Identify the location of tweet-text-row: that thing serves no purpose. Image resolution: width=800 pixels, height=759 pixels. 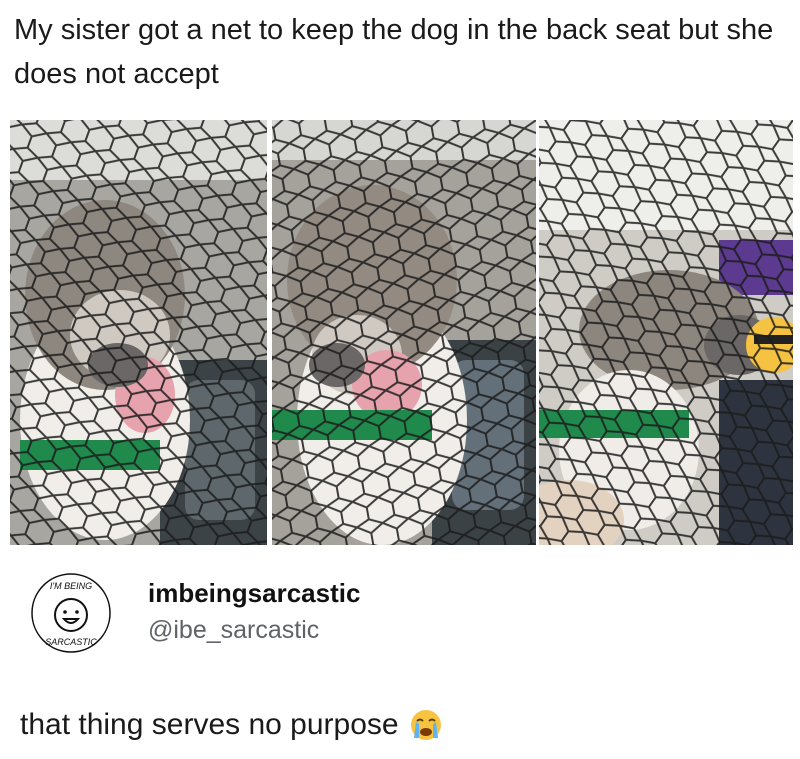
(231, 725).